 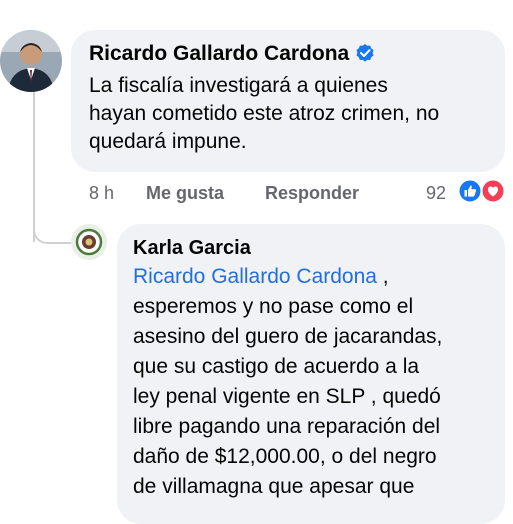 What do you see at coordinates (53, 233) in the screenshot?
I see `thread-connector-curve` at bounding box center [53, 233].